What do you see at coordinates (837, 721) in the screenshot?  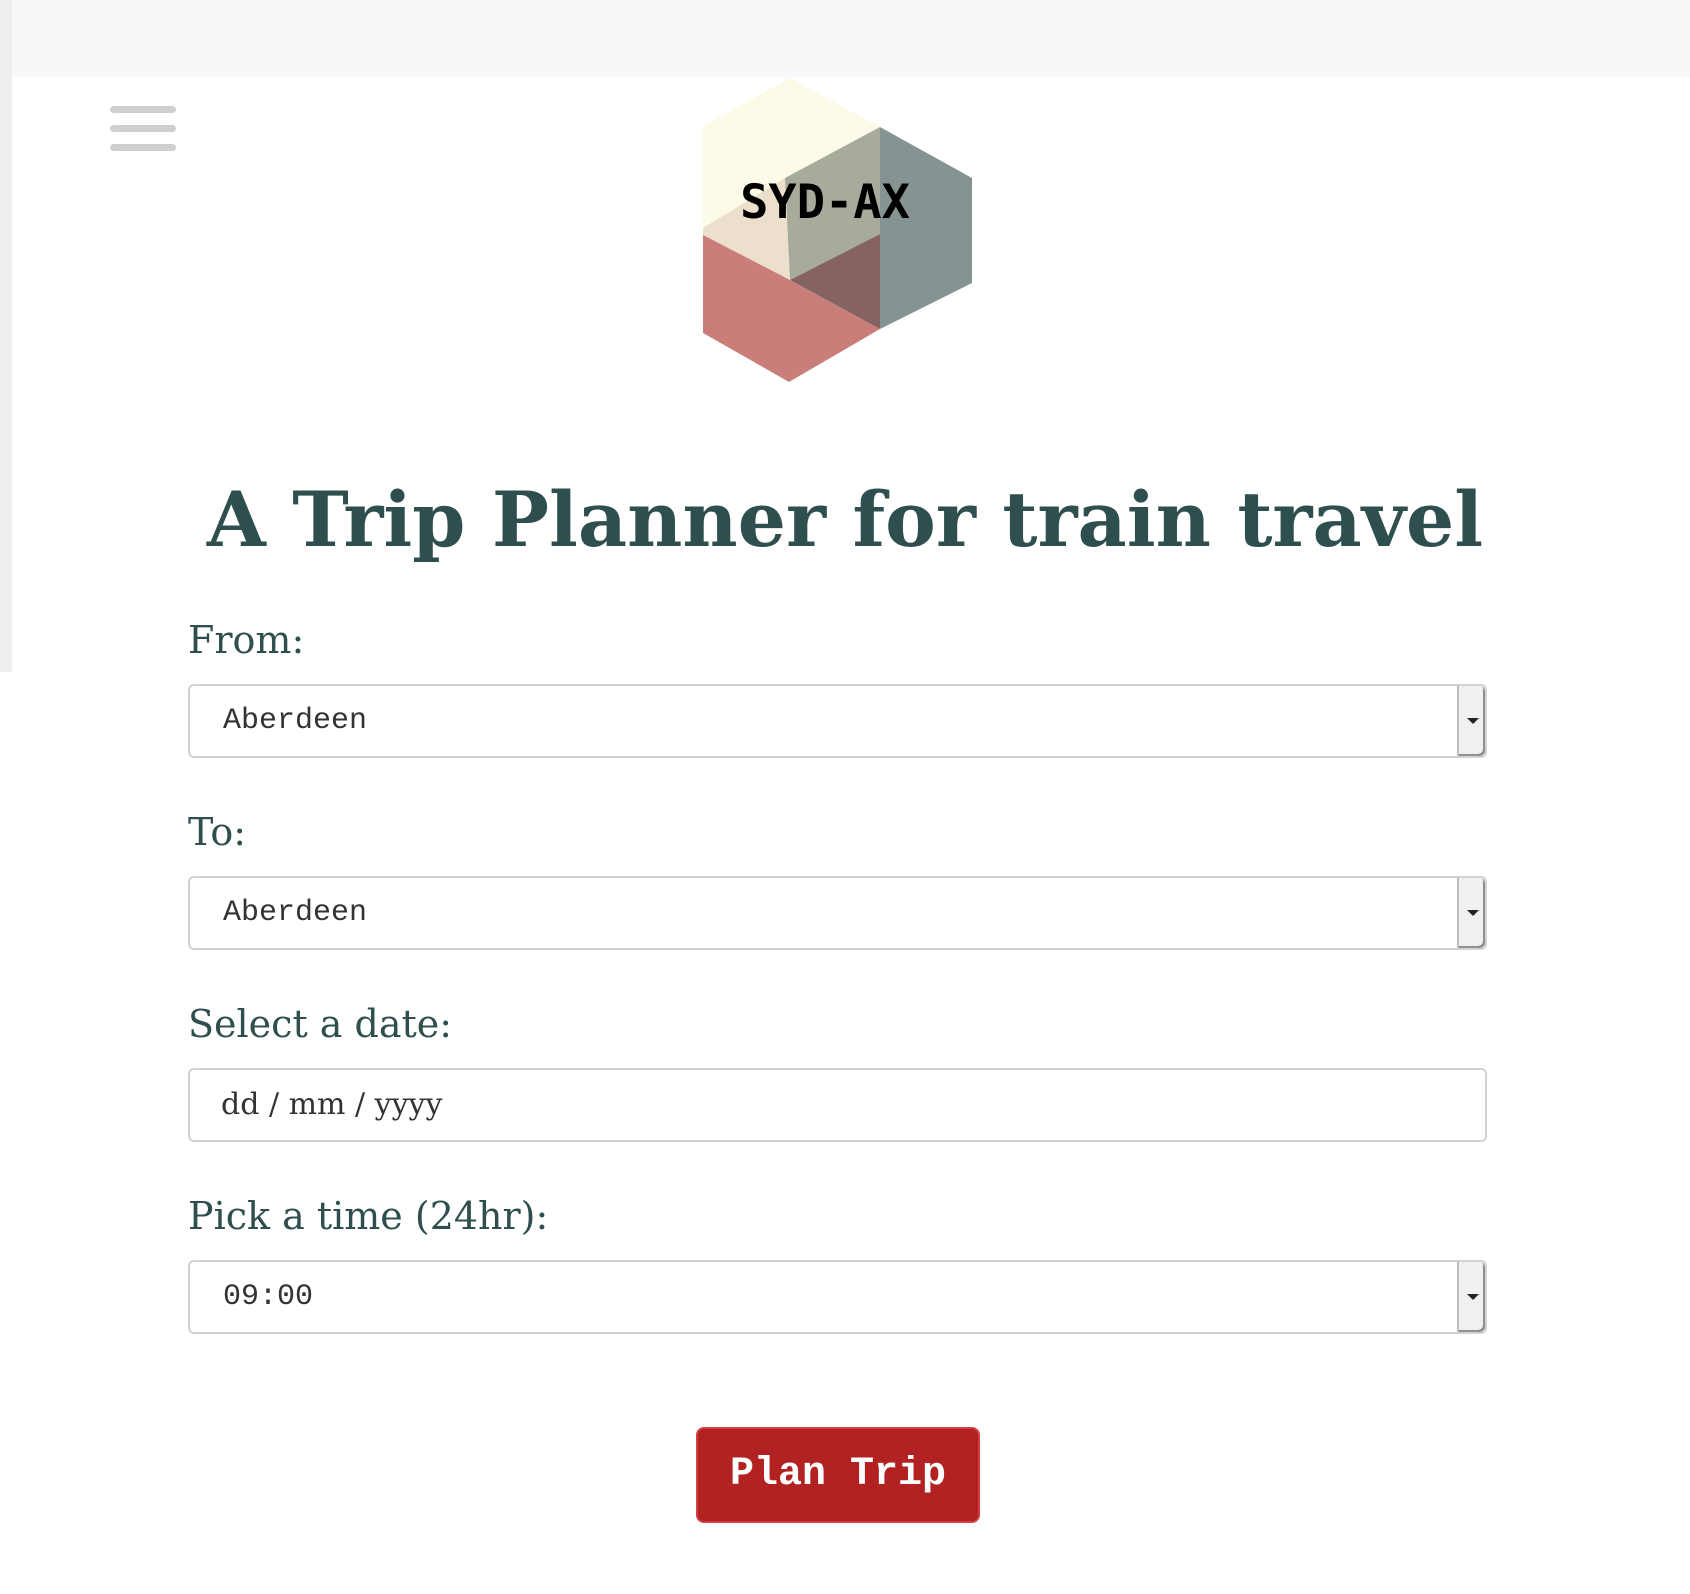 I see `from-select: Aberdeen` at bounding box center [837, 721].